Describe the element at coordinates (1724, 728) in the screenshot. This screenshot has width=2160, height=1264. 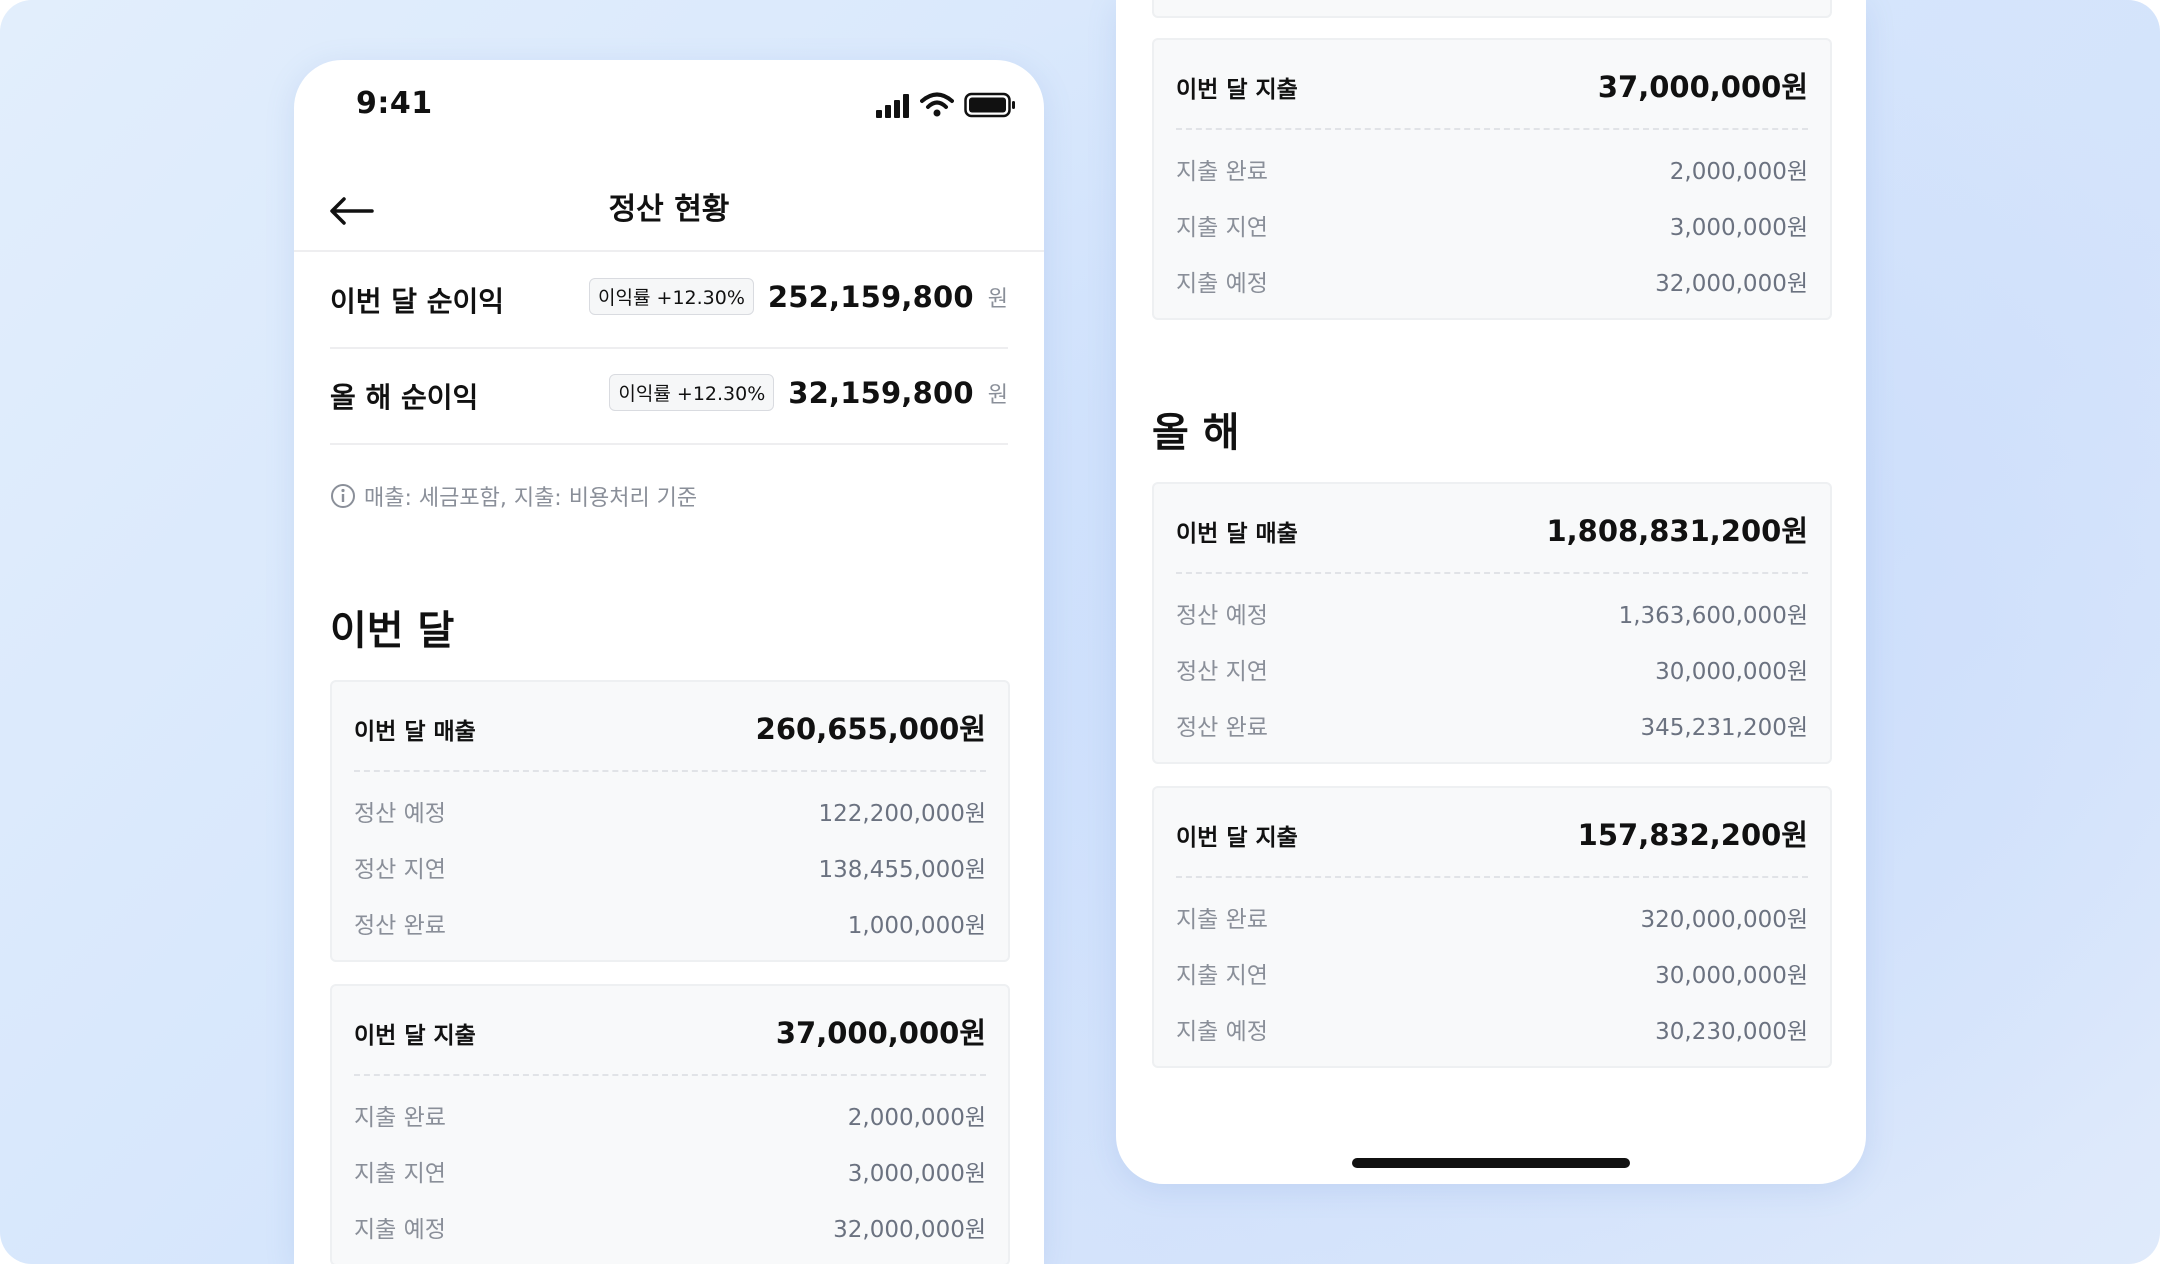
I see `row-value: 345,231,200원` at that location.